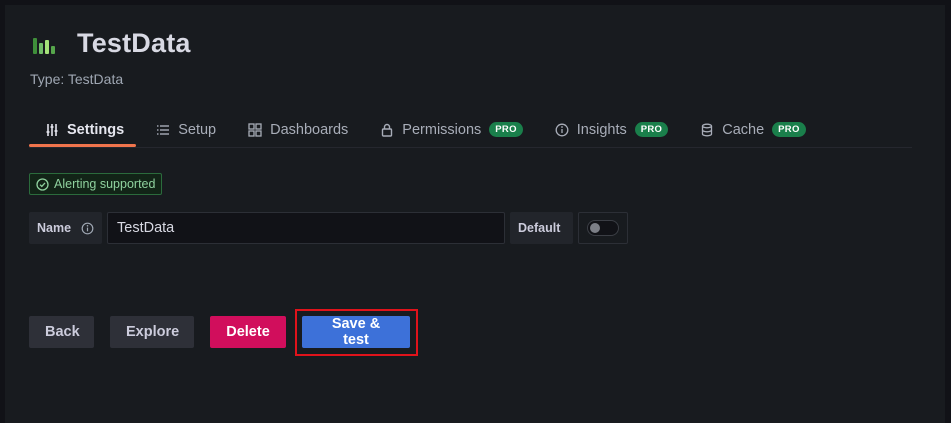 This screenshot has width=951, height=423. Describe the element at coordinates (356, 332) in the screenshot. I see `save-and-test-button: Save & test` at that location.